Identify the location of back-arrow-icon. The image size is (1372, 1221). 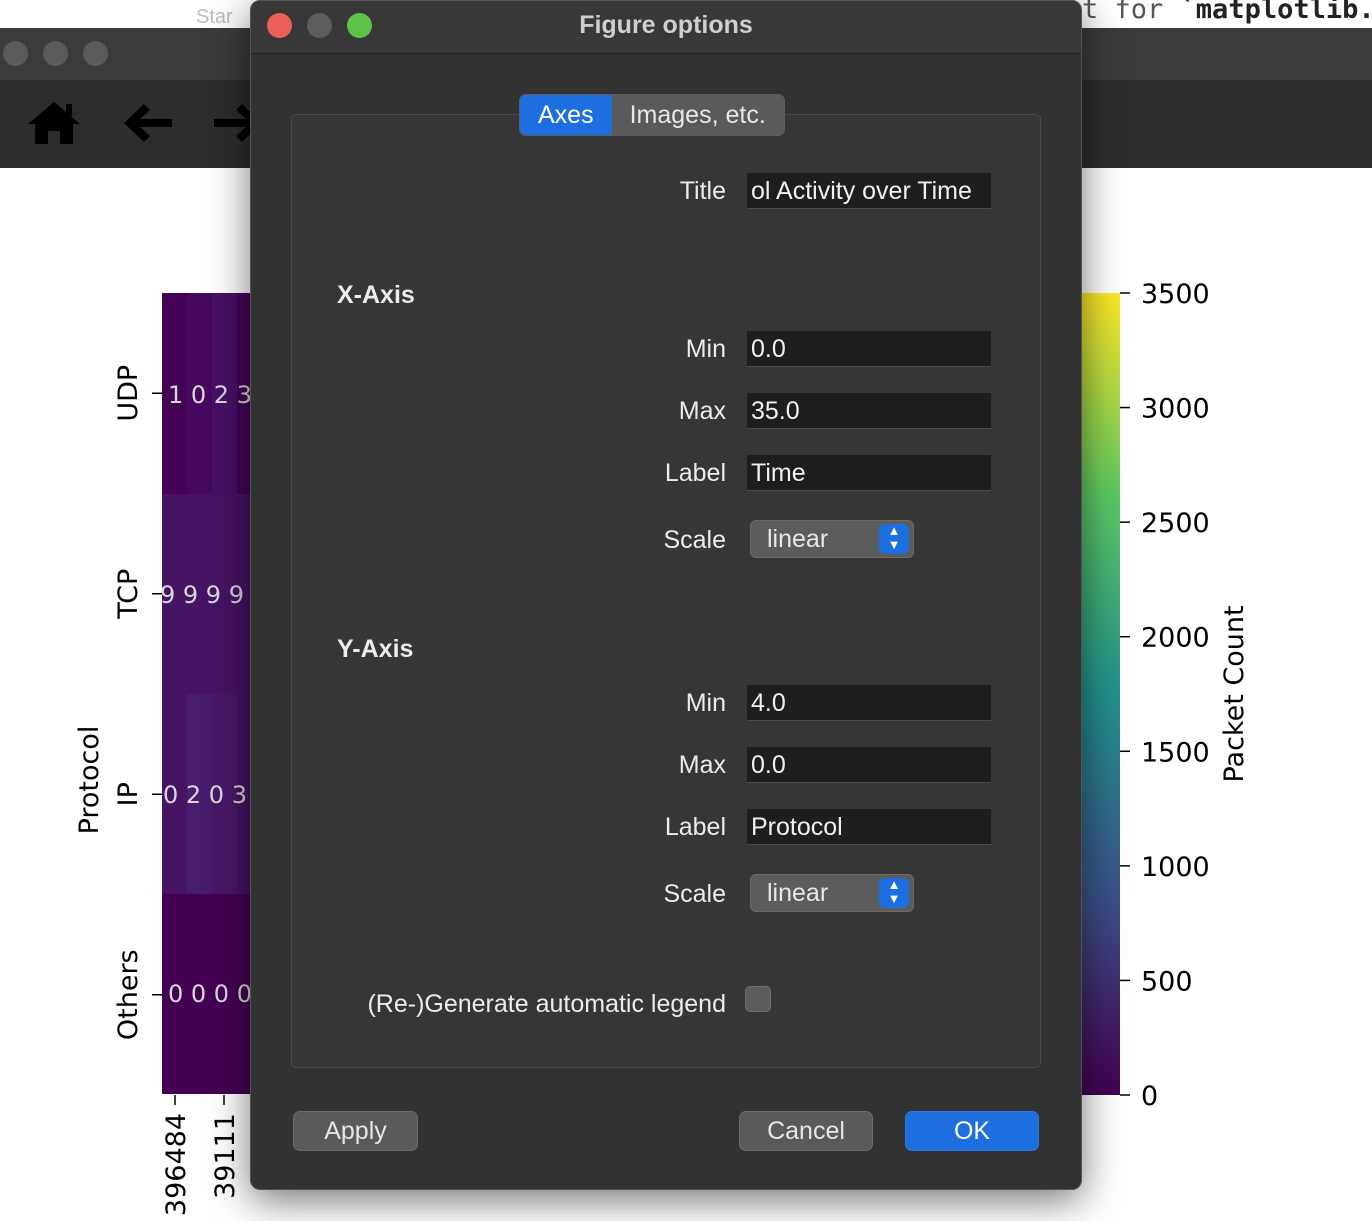
(148, 127).